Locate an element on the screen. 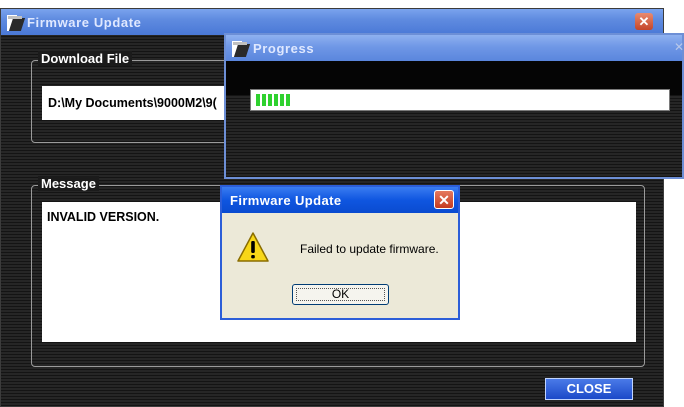 This screenshot has width=684, height=407. warning-icon is located at coordinates (253, 247).